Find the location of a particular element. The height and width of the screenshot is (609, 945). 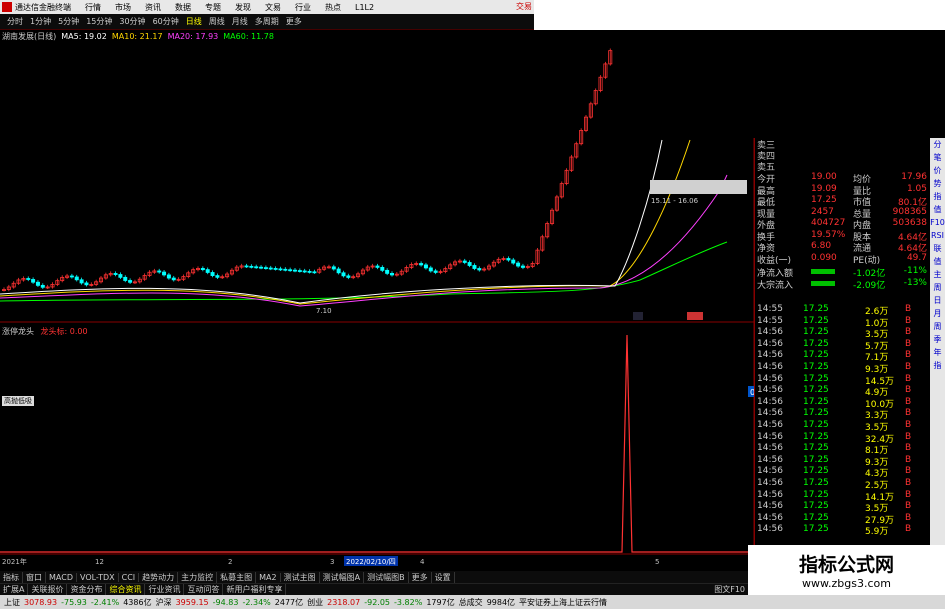

info-tab: 新用户福利专享 is located at coordinates (255, 589).